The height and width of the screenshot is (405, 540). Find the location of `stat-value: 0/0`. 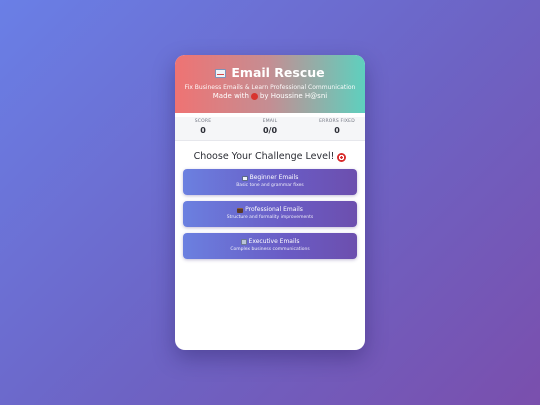

stat-value: 0/0 is located at coordinates (270, 130).